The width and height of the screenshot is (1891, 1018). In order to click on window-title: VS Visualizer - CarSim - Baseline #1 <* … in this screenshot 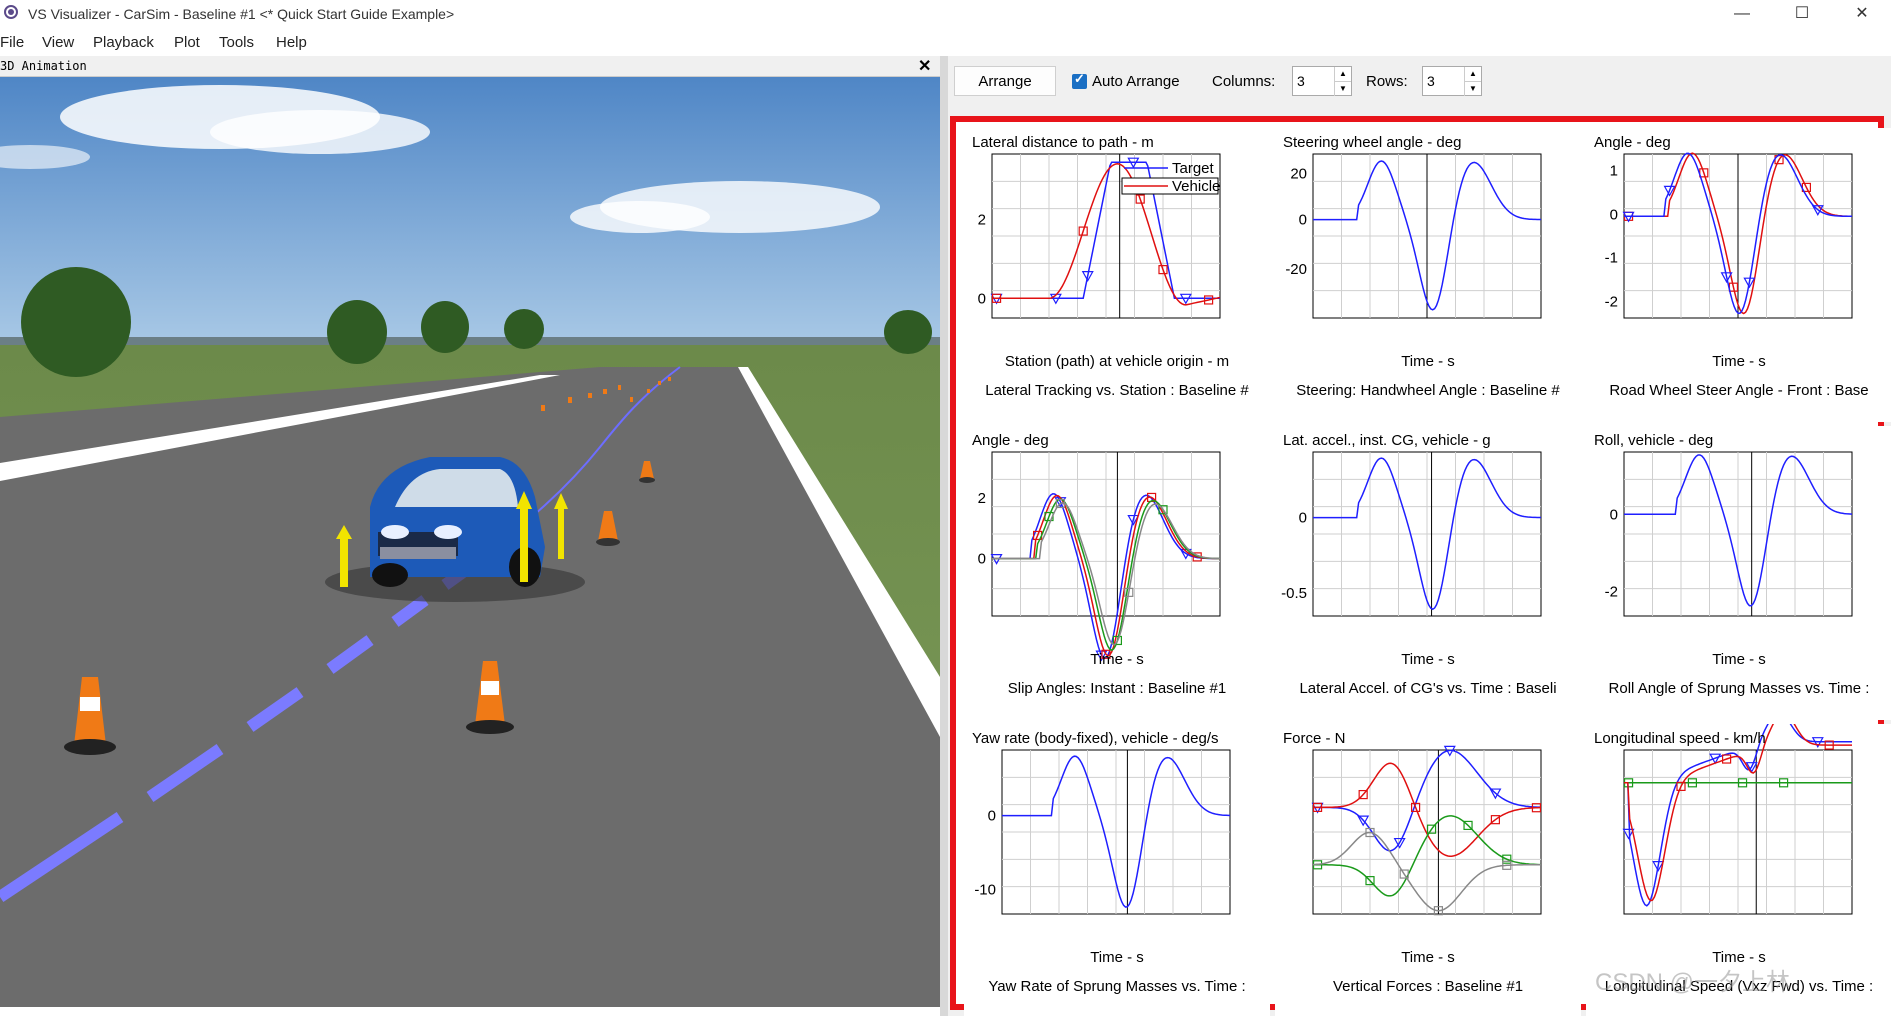, I will do `click(241, 14)`.